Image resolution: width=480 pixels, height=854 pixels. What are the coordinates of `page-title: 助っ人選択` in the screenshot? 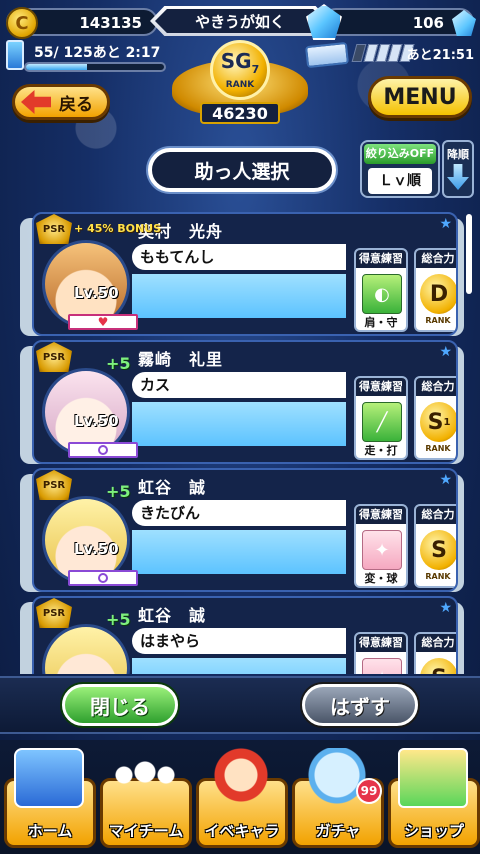 It's located at (242, 170).